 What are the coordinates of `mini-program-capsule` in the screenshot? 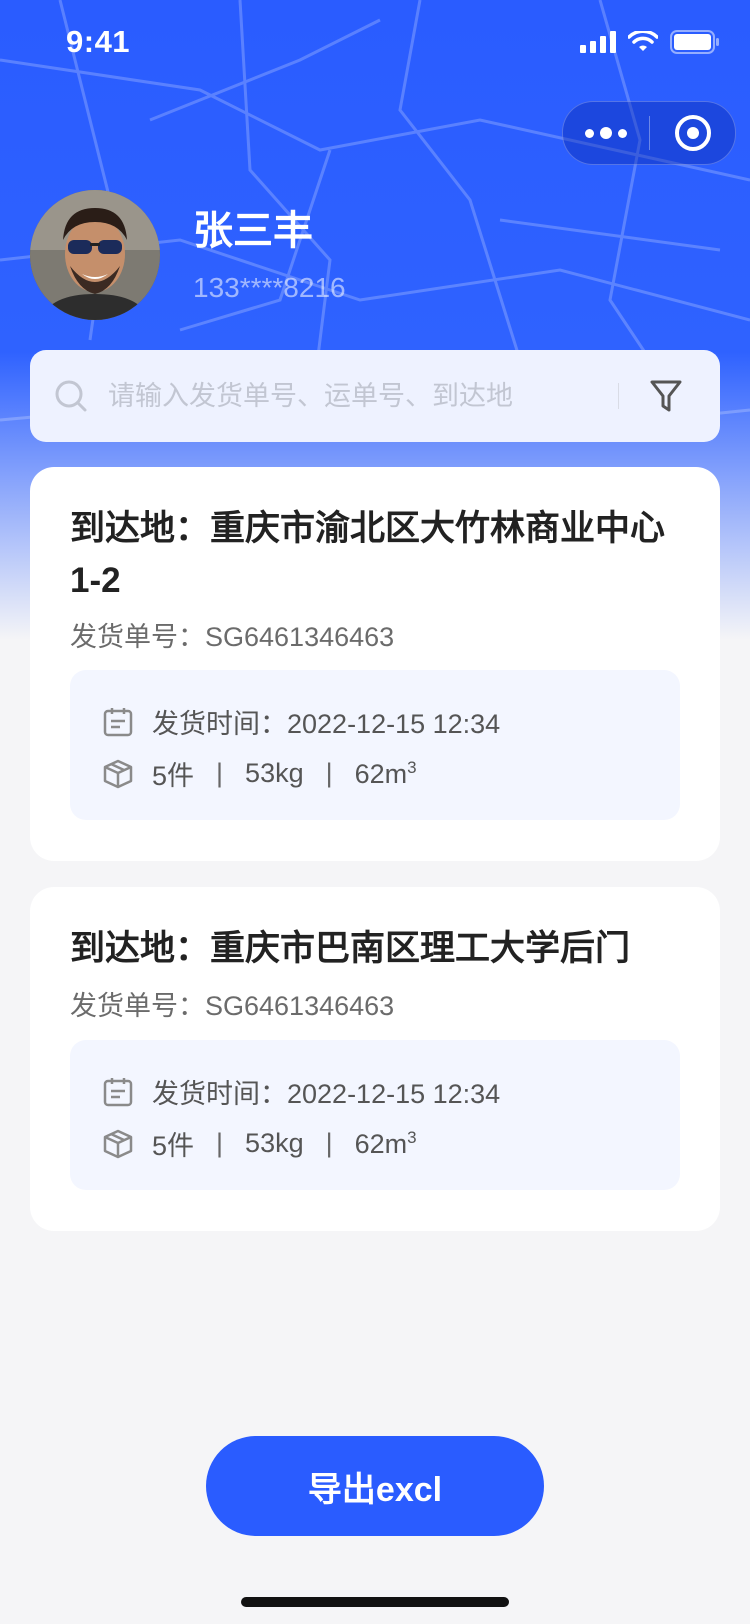 It's located at (649, 133).